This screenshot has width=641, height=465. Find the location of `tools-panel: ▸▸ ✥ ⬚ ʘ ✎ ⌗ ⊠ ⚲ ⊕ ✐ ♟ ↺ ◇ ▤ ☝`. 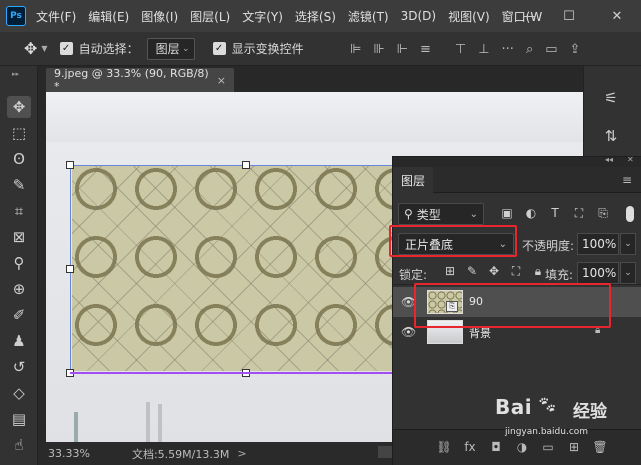

tools-panel: ▸▸ ✥ ⬚ ʘ ✎ ⌗ ⊠ ⚲ ⊕ ✐ ♟ ↺ ◇ ▤ ☝ is located at coordinates (19, 265).